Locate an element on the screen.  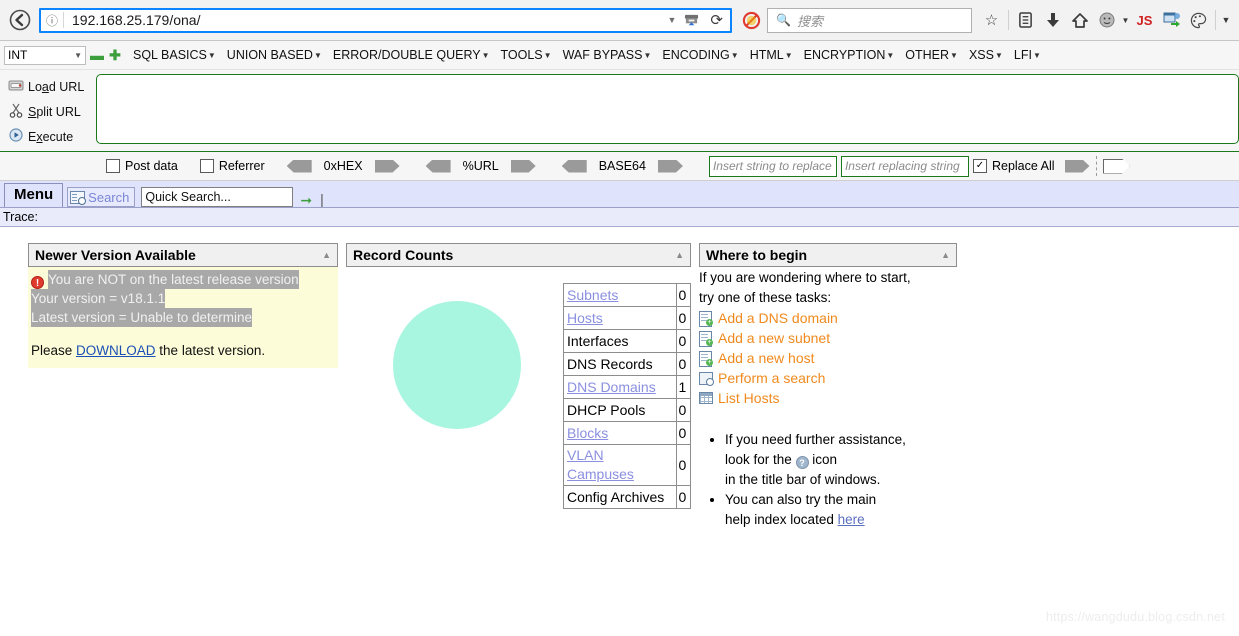
task-list-hosts: List Hosts is located at coordinates (828, 398).